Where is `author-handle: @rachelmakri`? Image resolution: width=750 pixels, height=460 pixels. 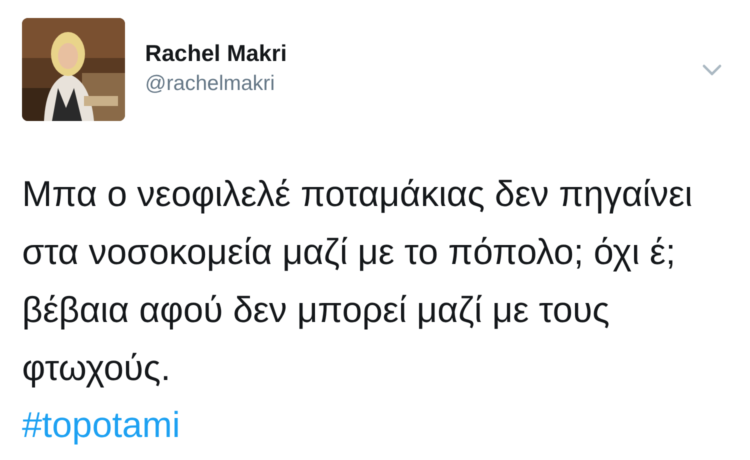 author-handle: @rachelmakri is located at coordinates (210, 84).